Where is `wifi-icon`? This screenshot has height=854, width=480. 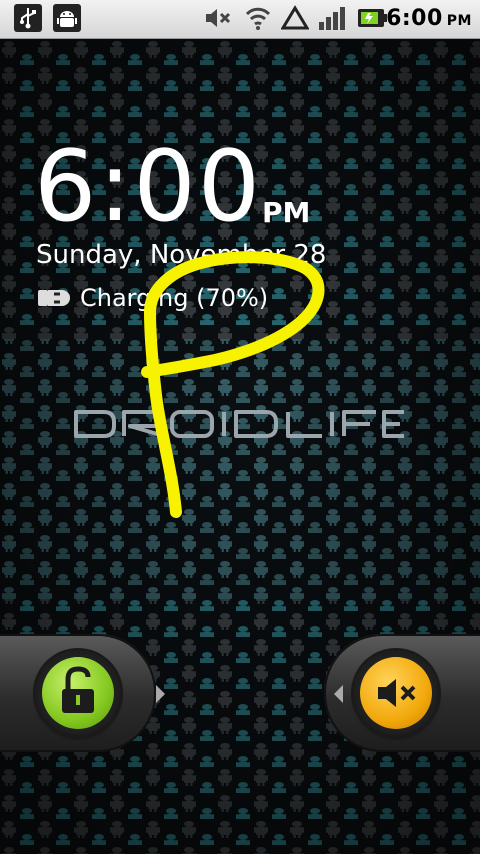 wifi-icon is located at coordinates (258, 18).